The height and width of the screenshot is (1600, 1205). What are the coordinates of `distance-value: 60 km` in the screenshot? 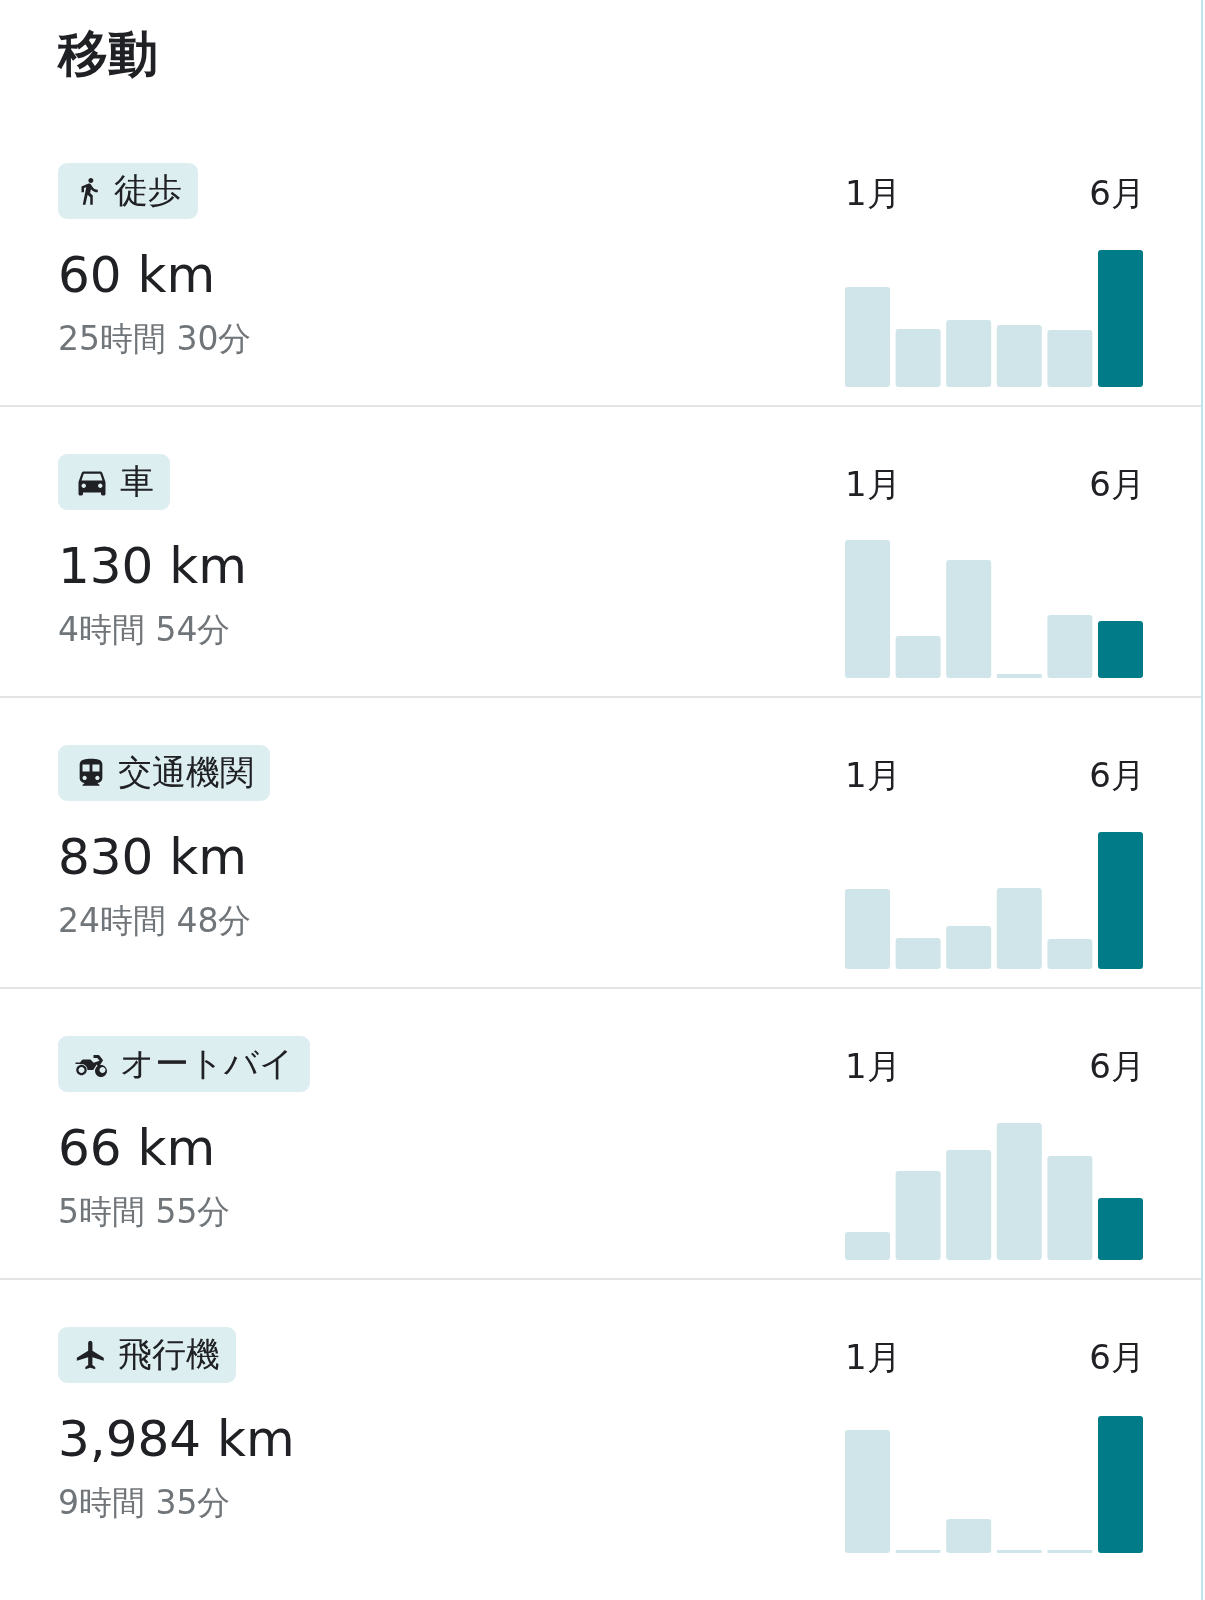 It's located at (137, 275).